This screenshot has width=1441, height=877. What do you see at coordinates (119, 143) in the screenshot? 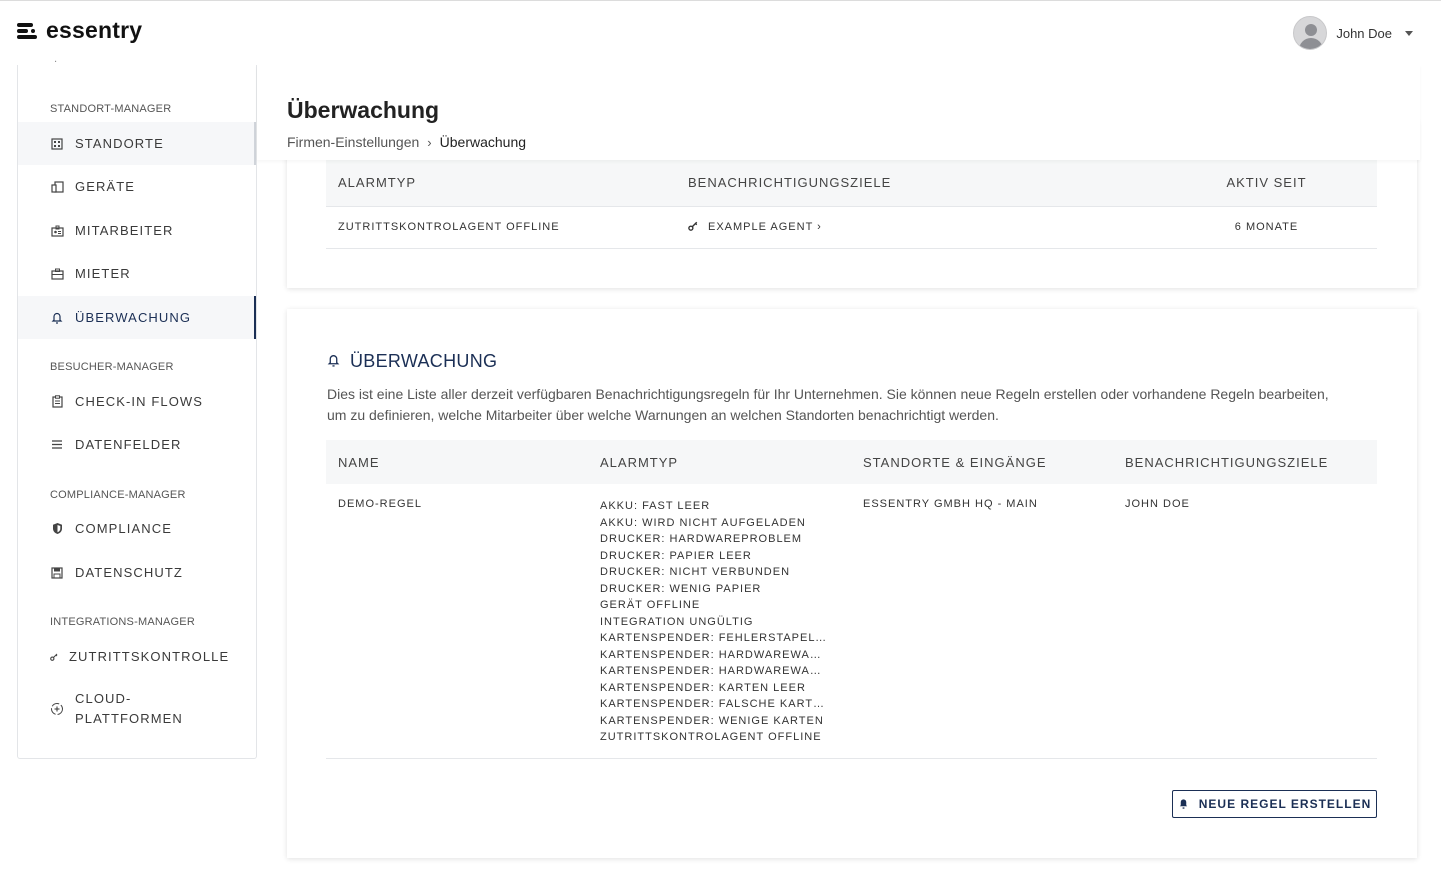
I see `sidebar-item-label: STANDORTE` at bounding box center [119, 143].